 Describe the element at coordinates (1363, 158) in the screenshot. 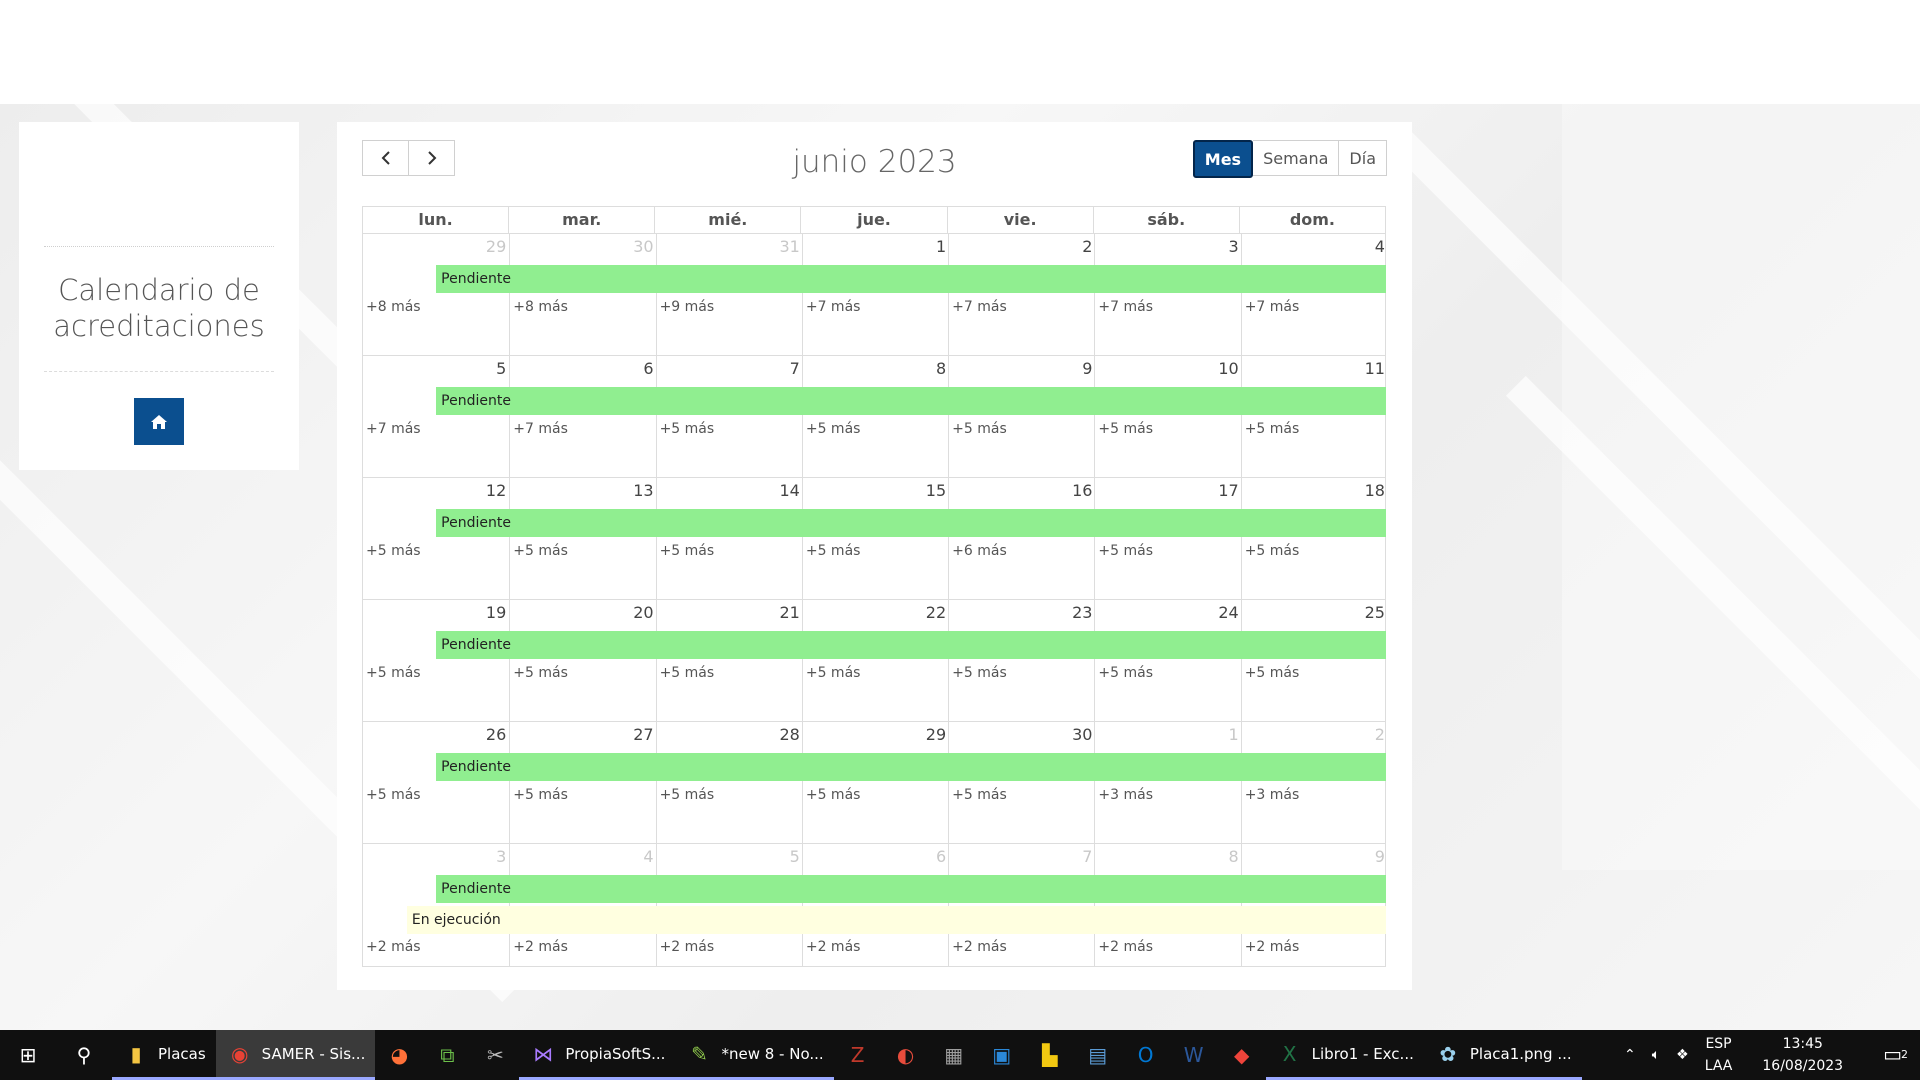

I see `view-day-button: Día` at that location.